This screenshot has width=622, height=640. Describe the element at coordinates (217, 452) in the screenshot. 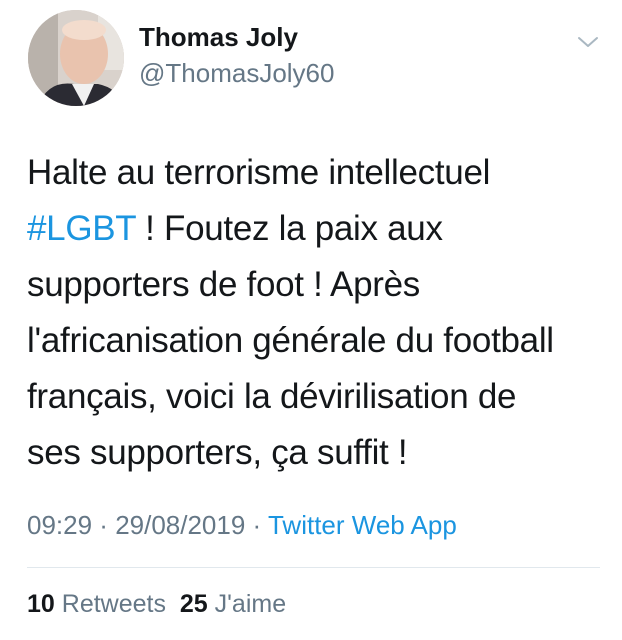

I see `tweet-line: ses supporters, ça suffit !` at that location.